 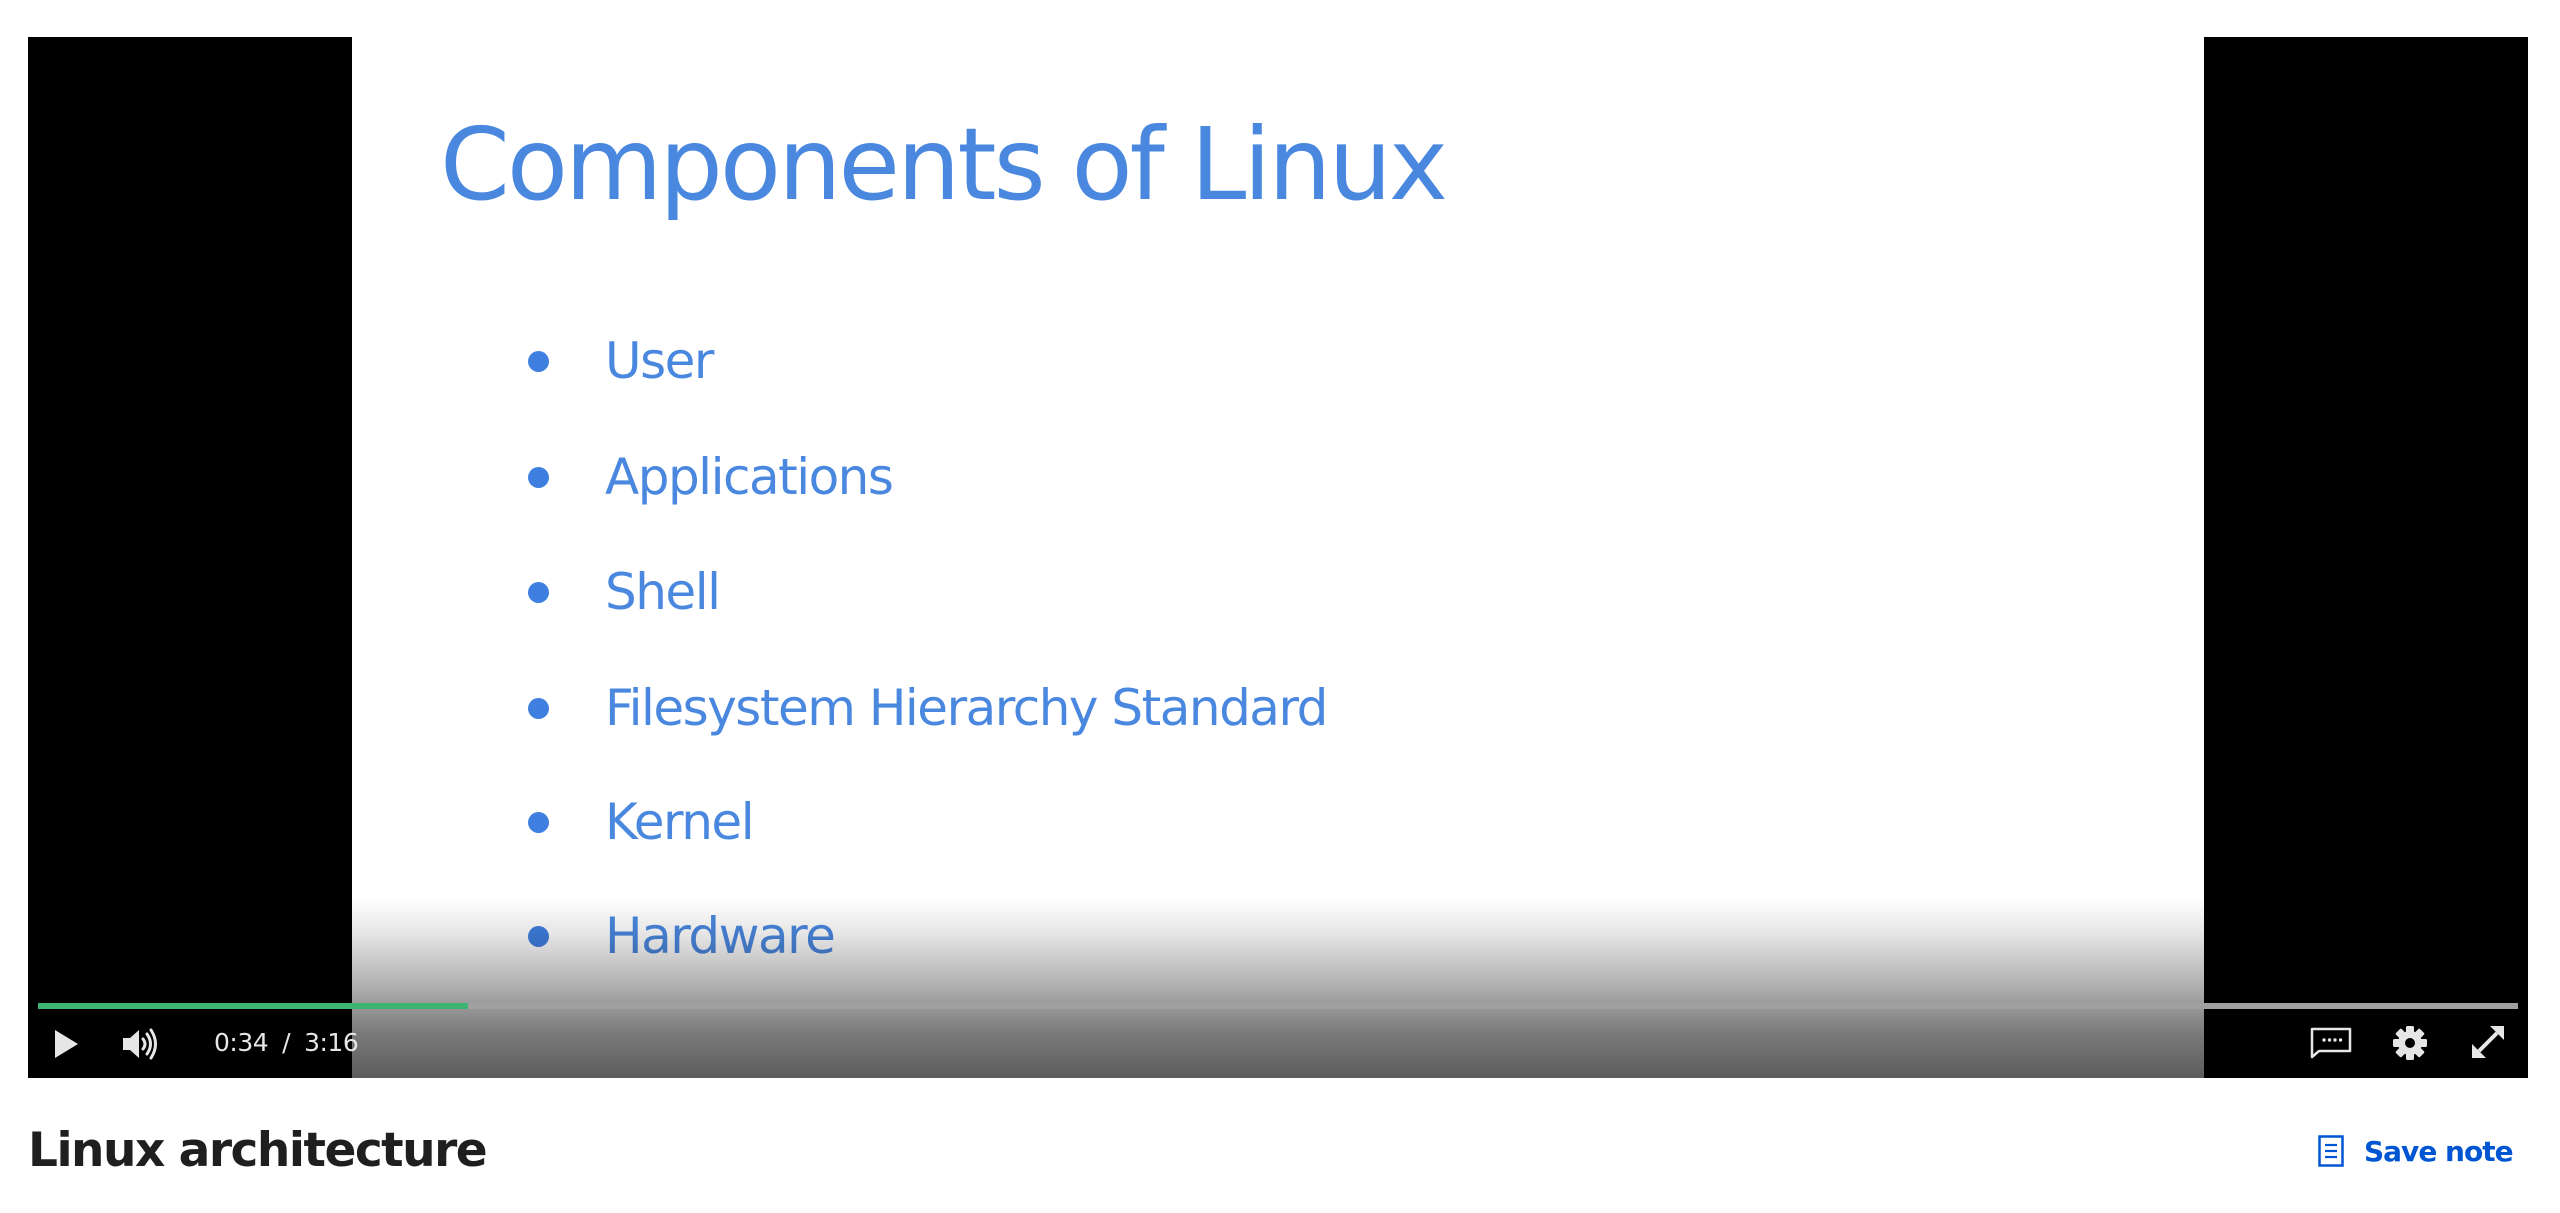 I want to click on slide-bullet-item: Kernel, so click(x=641, y=822).